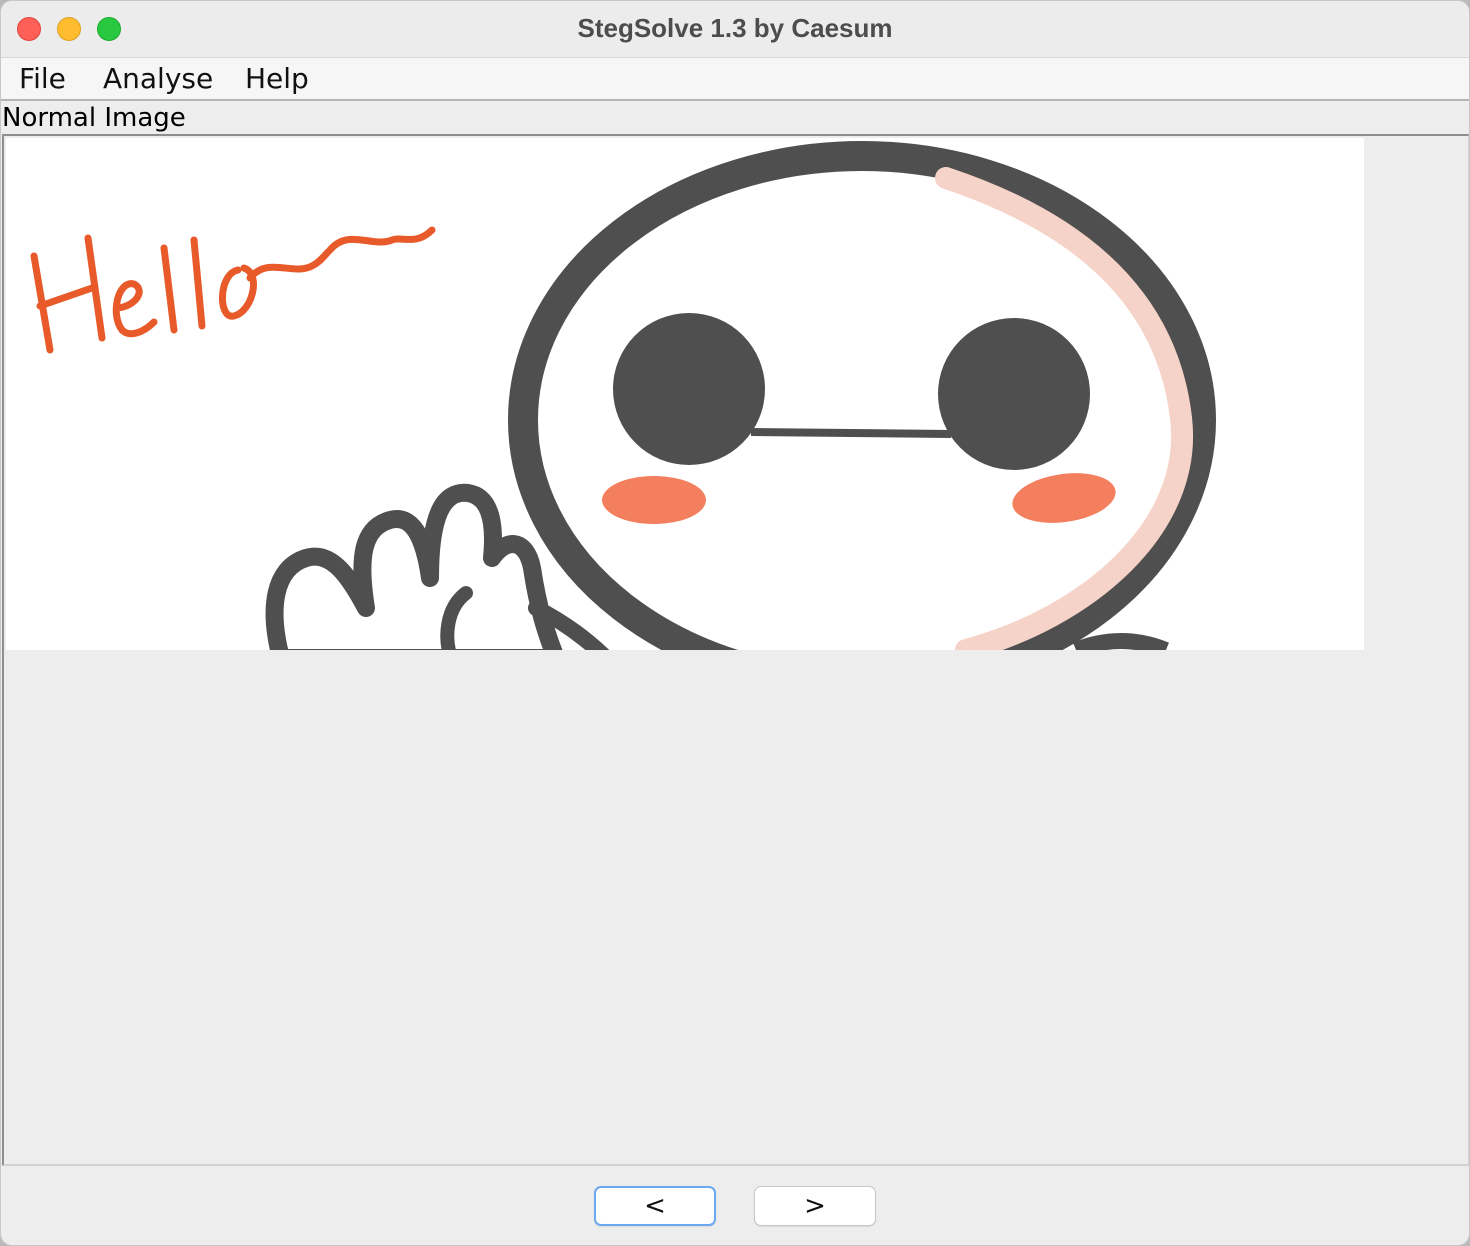  What do you see at coordinates (277, 78) in the screenshot?
I see `menu-help: Help` at bounding box center [277, 78].